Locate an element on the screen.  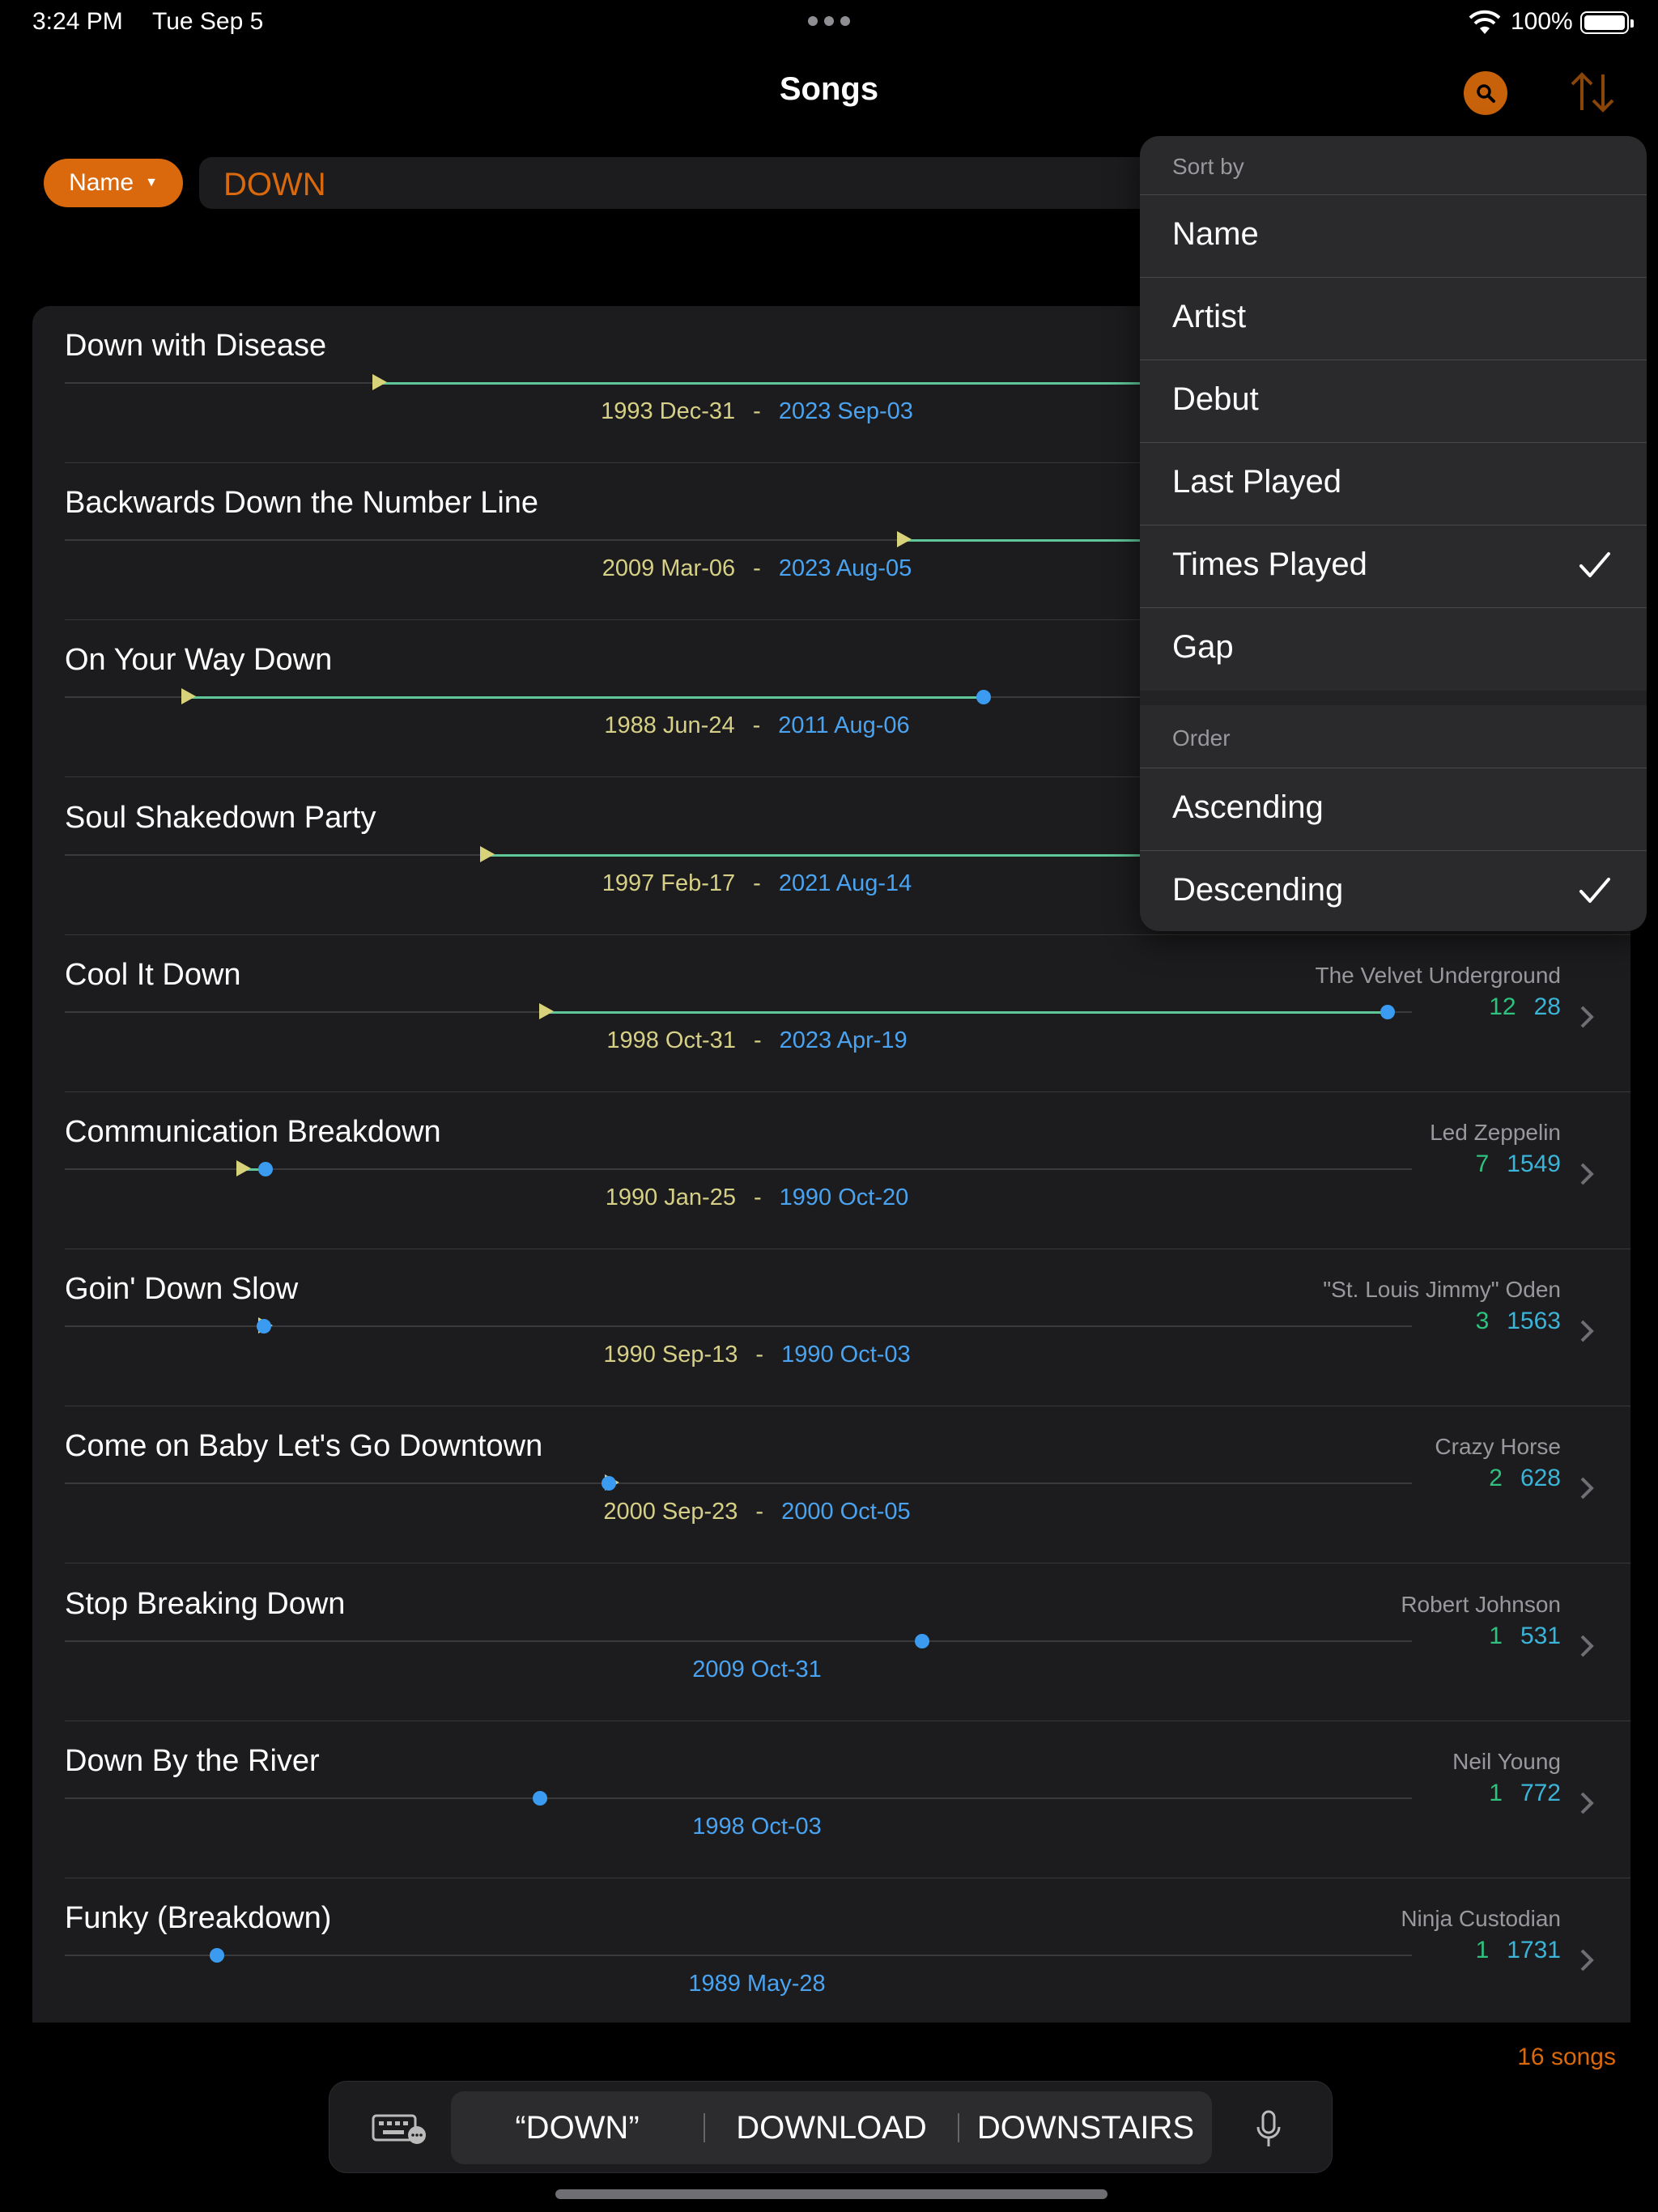
debut-date: 1997 Feb-17 is located at coordinates (669, 883).